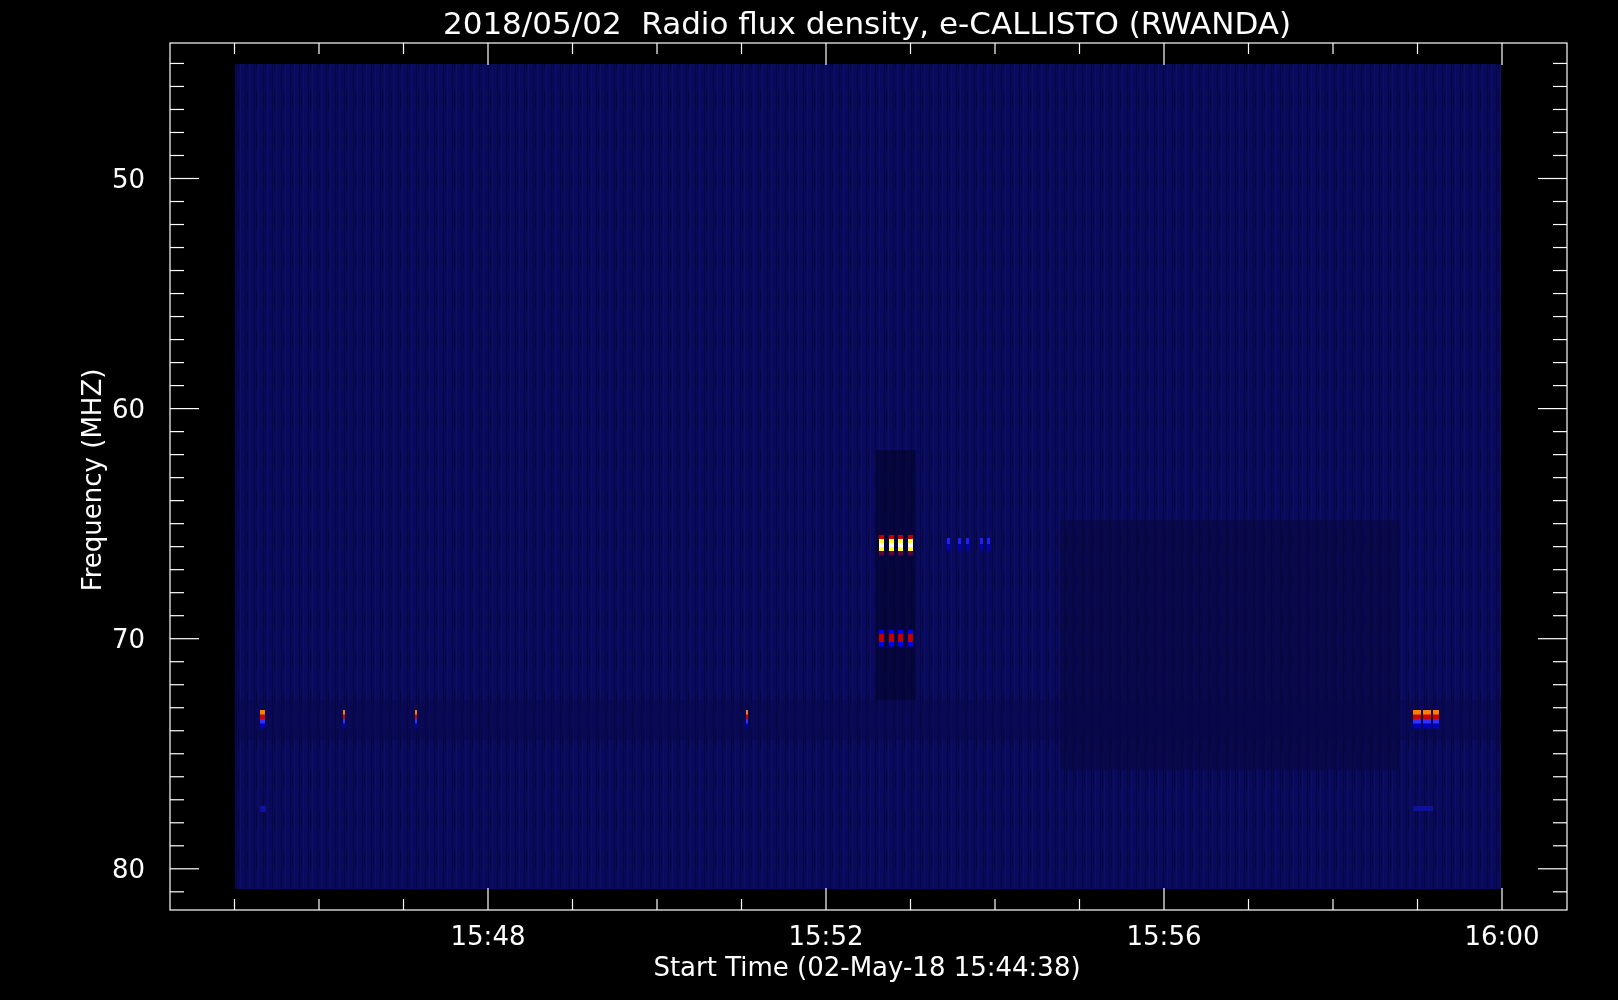 This screenshot has width=1618, height=1000. I want to click on tick-label: 50, so click(128, 178).